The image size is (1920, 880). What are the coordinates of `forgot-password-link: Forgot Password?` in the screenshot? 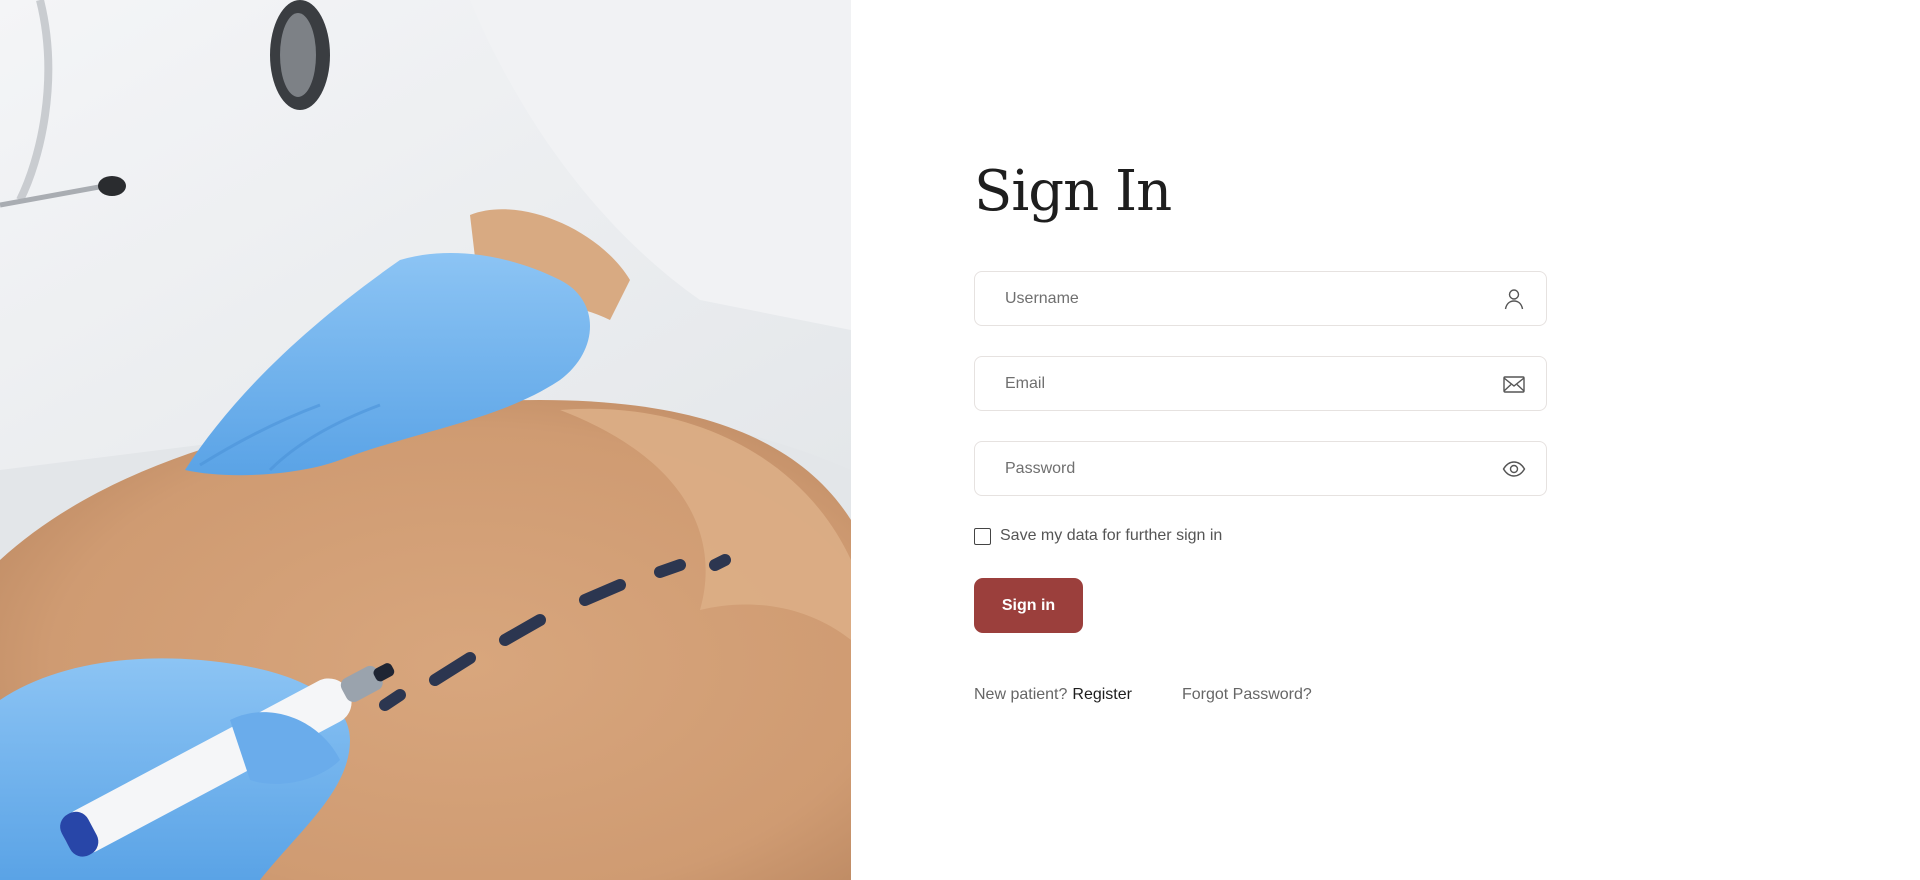 It's located at (1247, 695).